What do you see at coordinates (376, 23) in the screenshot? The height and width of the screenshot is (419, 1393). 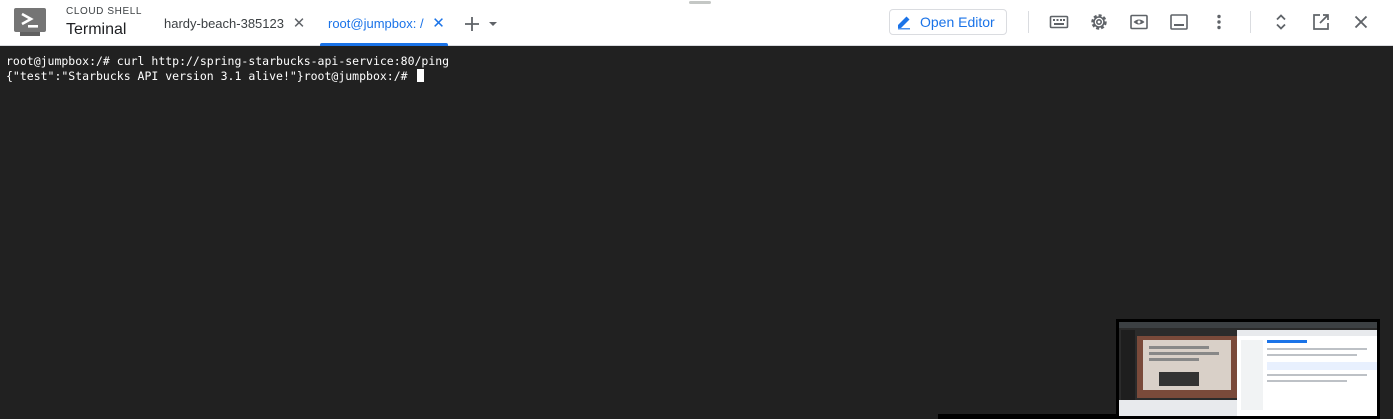 I see `tab-label: root@jumpbox: /` at bounding box center [376, 23].